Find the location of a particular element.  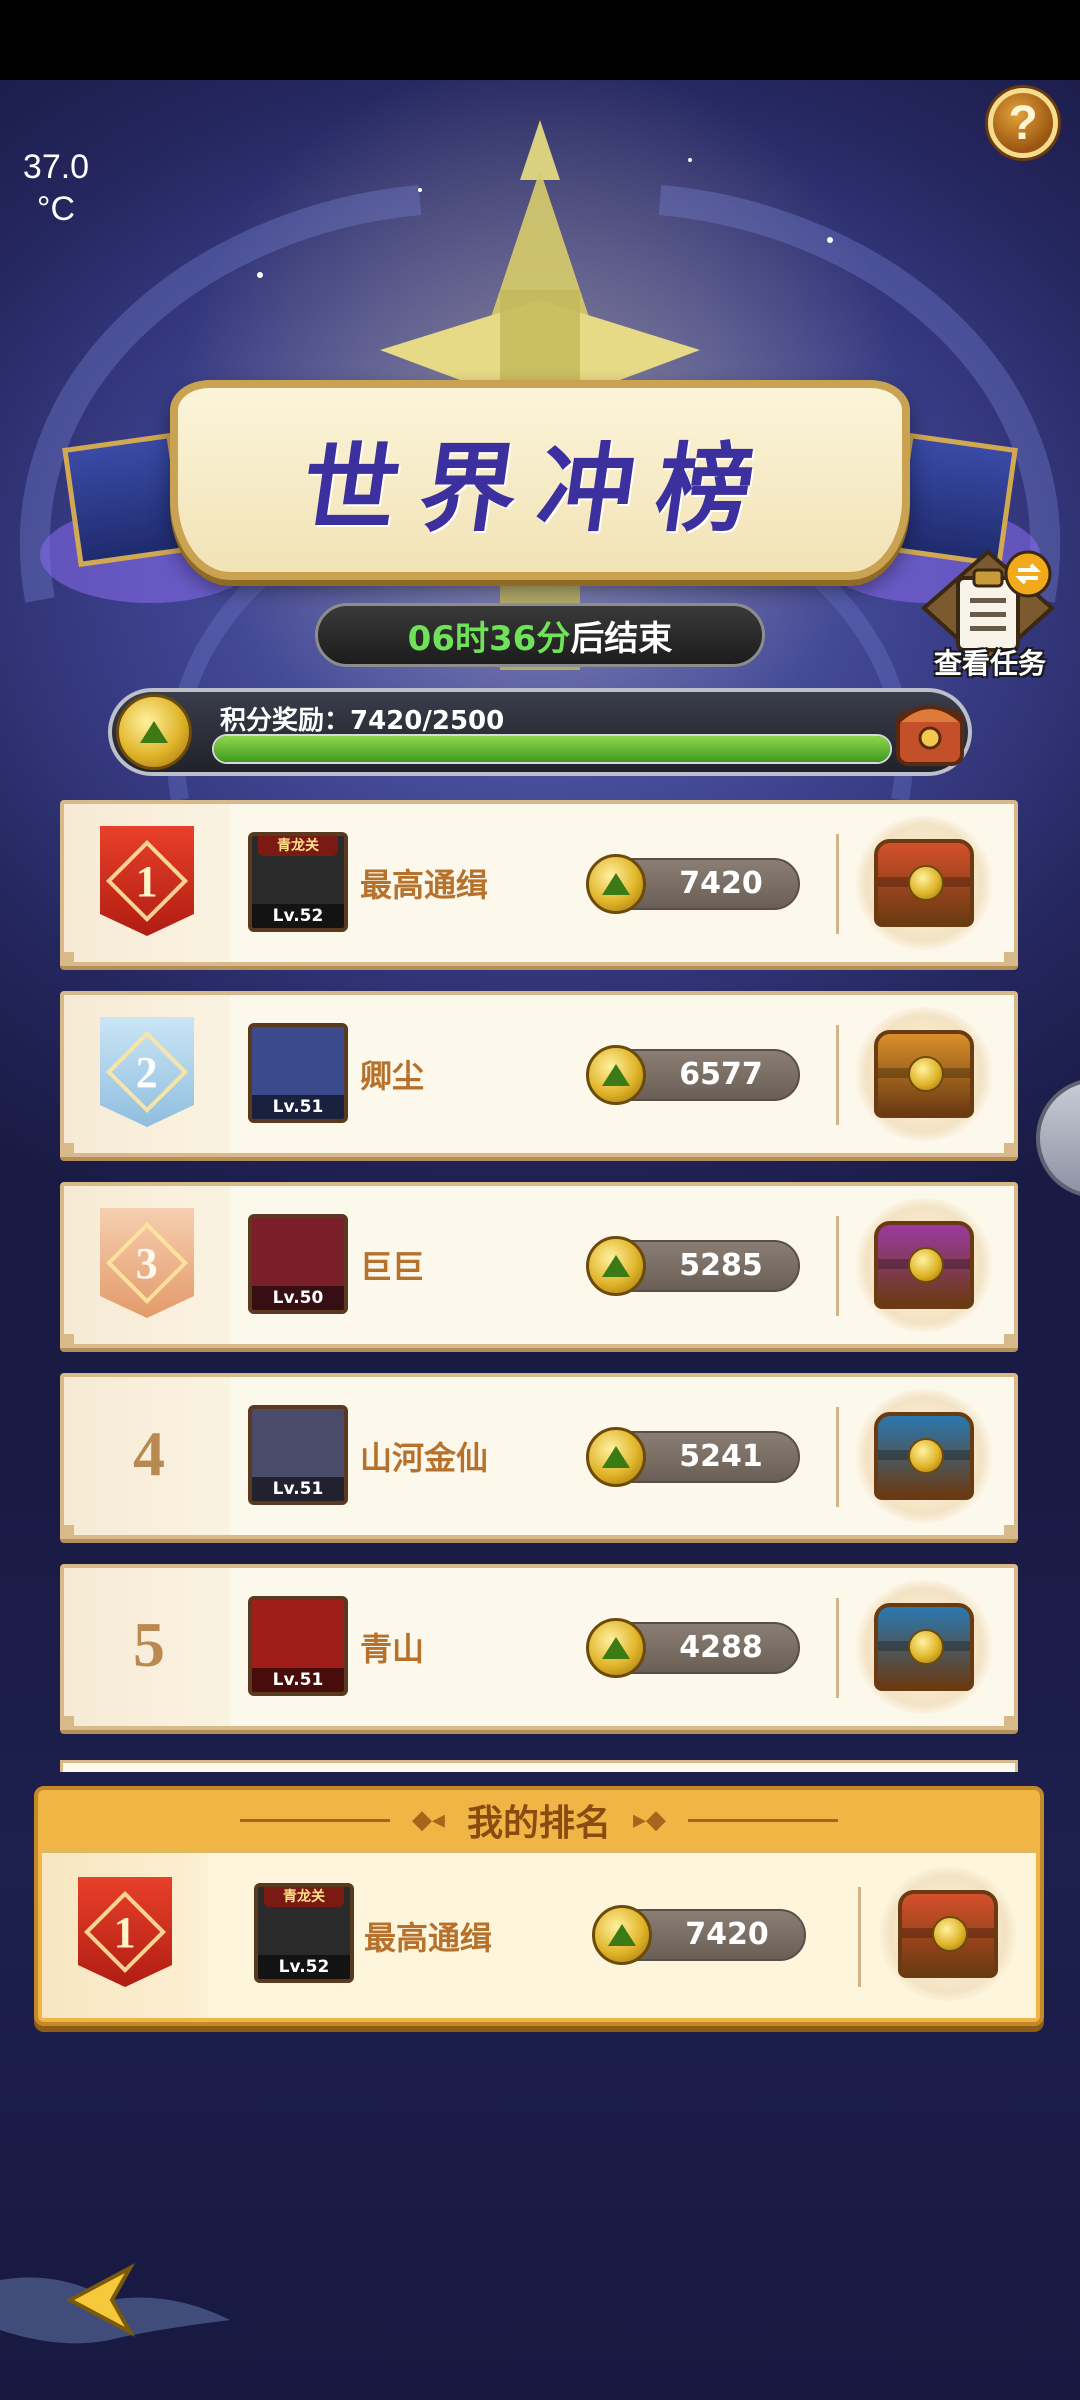

avatar: Lv.50 is located at coordinates (298, 1264).